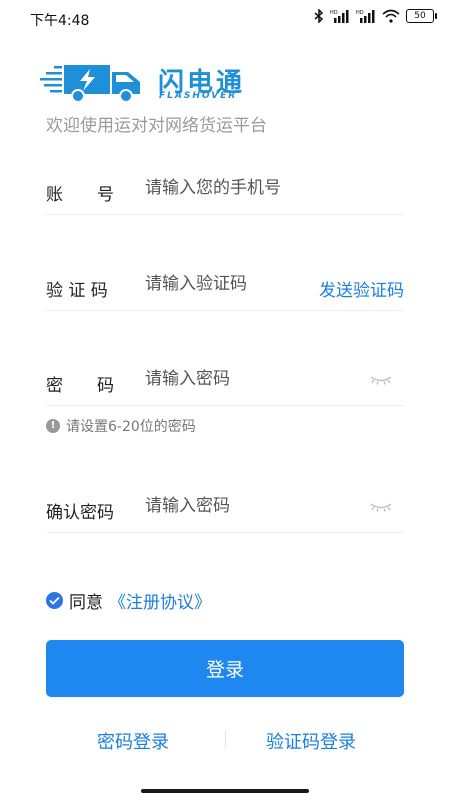 The height and width of the screenshot is (800, 450). Describe the element at coordinates (131, 427) in the screenshot. I see `password-hint-text: 请设置6-20位的密码` at that location.